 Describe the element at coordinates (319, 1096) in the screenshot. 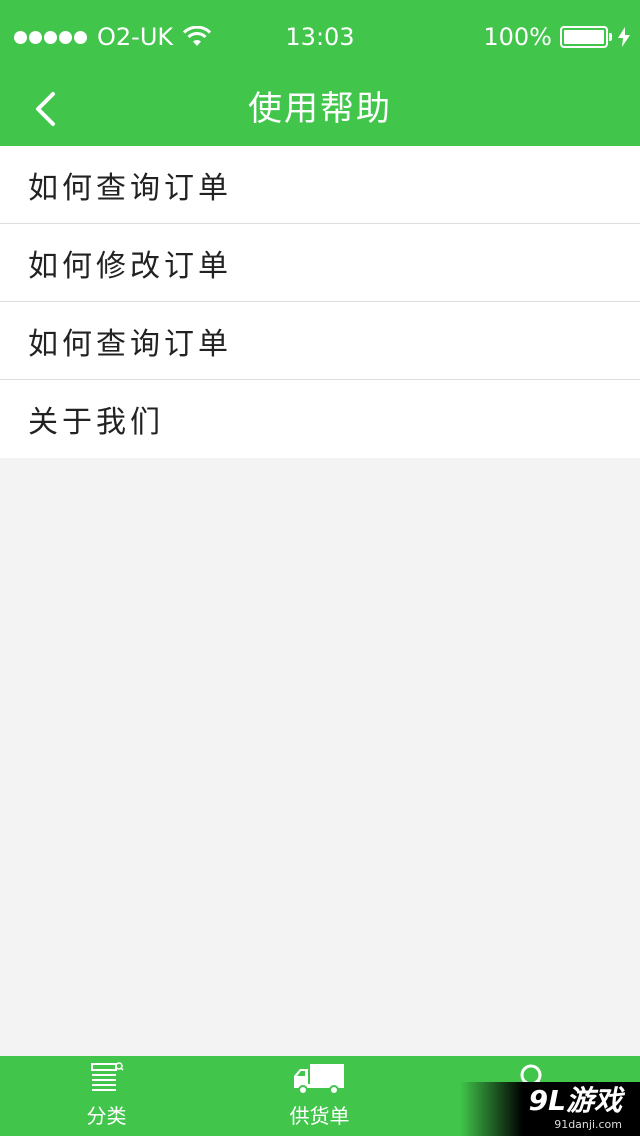

I see `tab-supply-order: 供货单` at that location.